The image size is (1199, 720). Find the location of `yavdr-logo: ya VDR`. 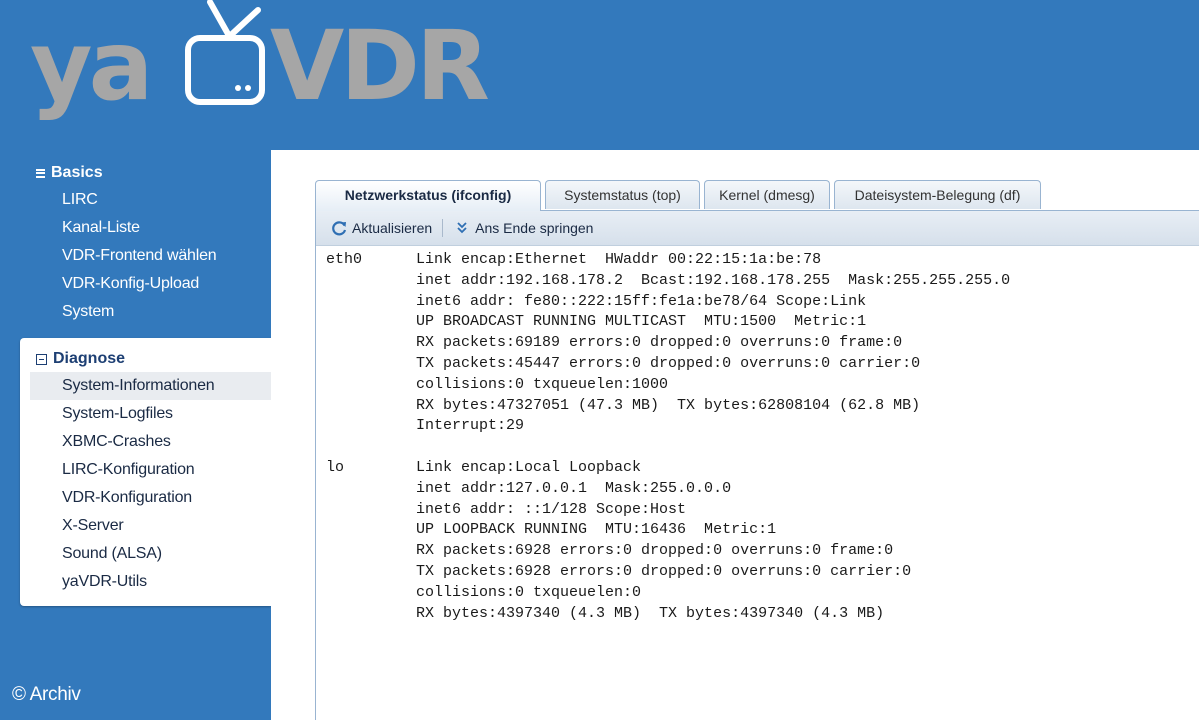

yavdr-logo: ya VDR is located at coordinates (260, 70).